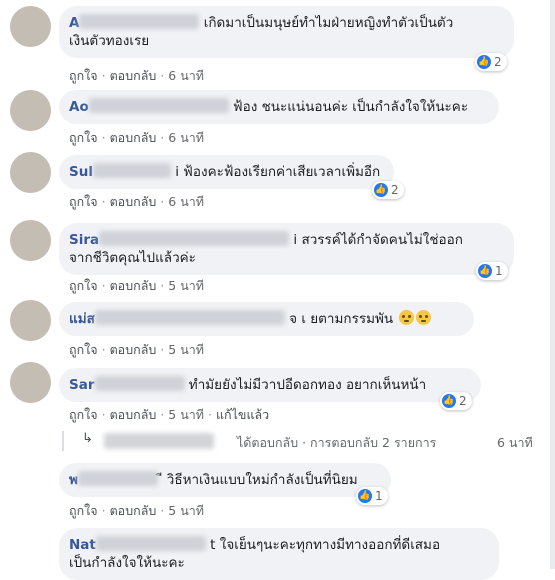 The width and height of the screenshot is (555, 580). What do you see at coordinates (63, 441) in the screenshot?
I see `reply-thread-line` at bounding box center [63, 441].